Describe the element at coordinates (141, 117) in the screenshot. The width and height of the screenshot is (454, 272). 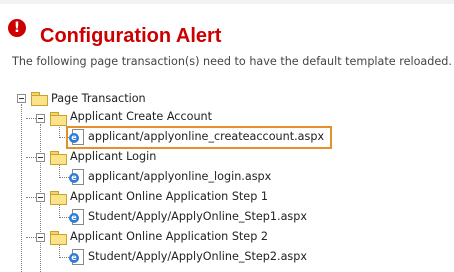
I see `tree-group-label: Applicant Create Account` at that location.